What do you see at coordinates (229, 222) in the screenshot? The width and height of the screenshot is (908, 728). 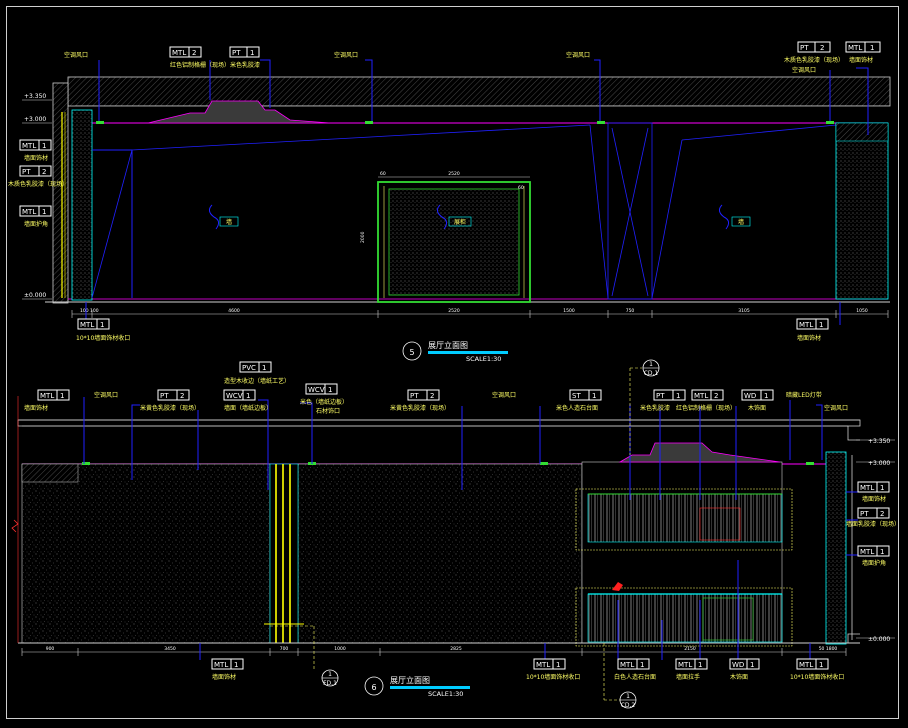 I see `room-label-5-0: 墙` at bounding box center [229, 222].